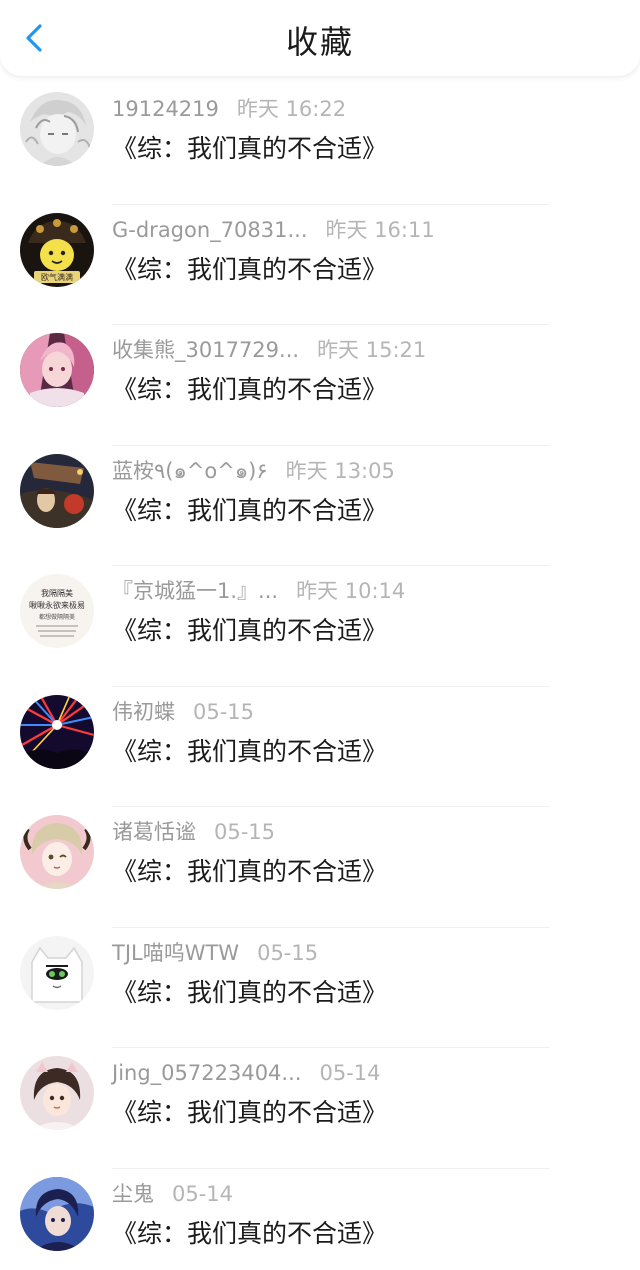 This screenshot has height=1270, width=640. I want to click on username: 蓝桉٩(๑^o^๑)۶, so click(190, 471).